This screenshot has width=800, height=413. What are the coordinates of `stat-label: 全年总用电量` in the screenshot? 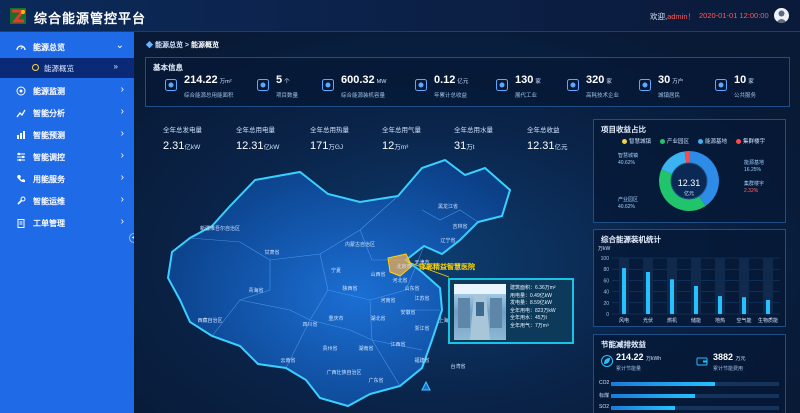 It's located at (255, 130).